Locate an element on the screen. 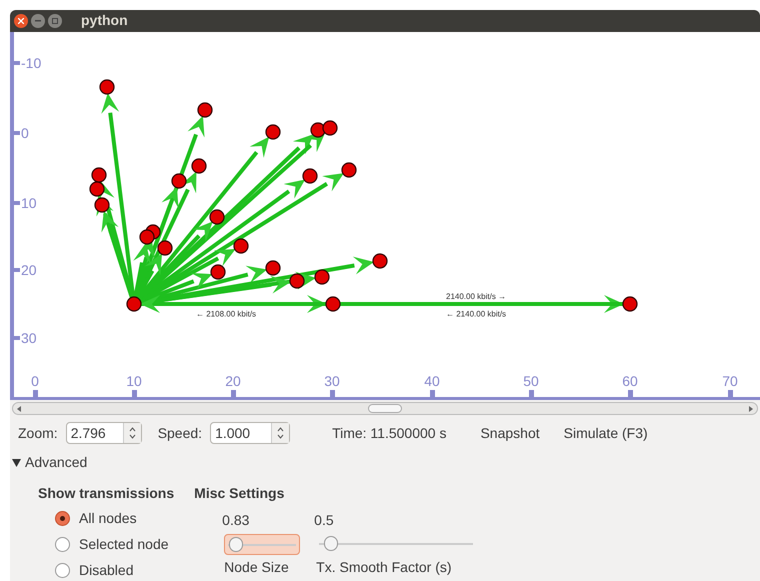 The width and height of the screenshot is (760, 581). slider-reading: 0.83 is located at coordinates (236, 520).